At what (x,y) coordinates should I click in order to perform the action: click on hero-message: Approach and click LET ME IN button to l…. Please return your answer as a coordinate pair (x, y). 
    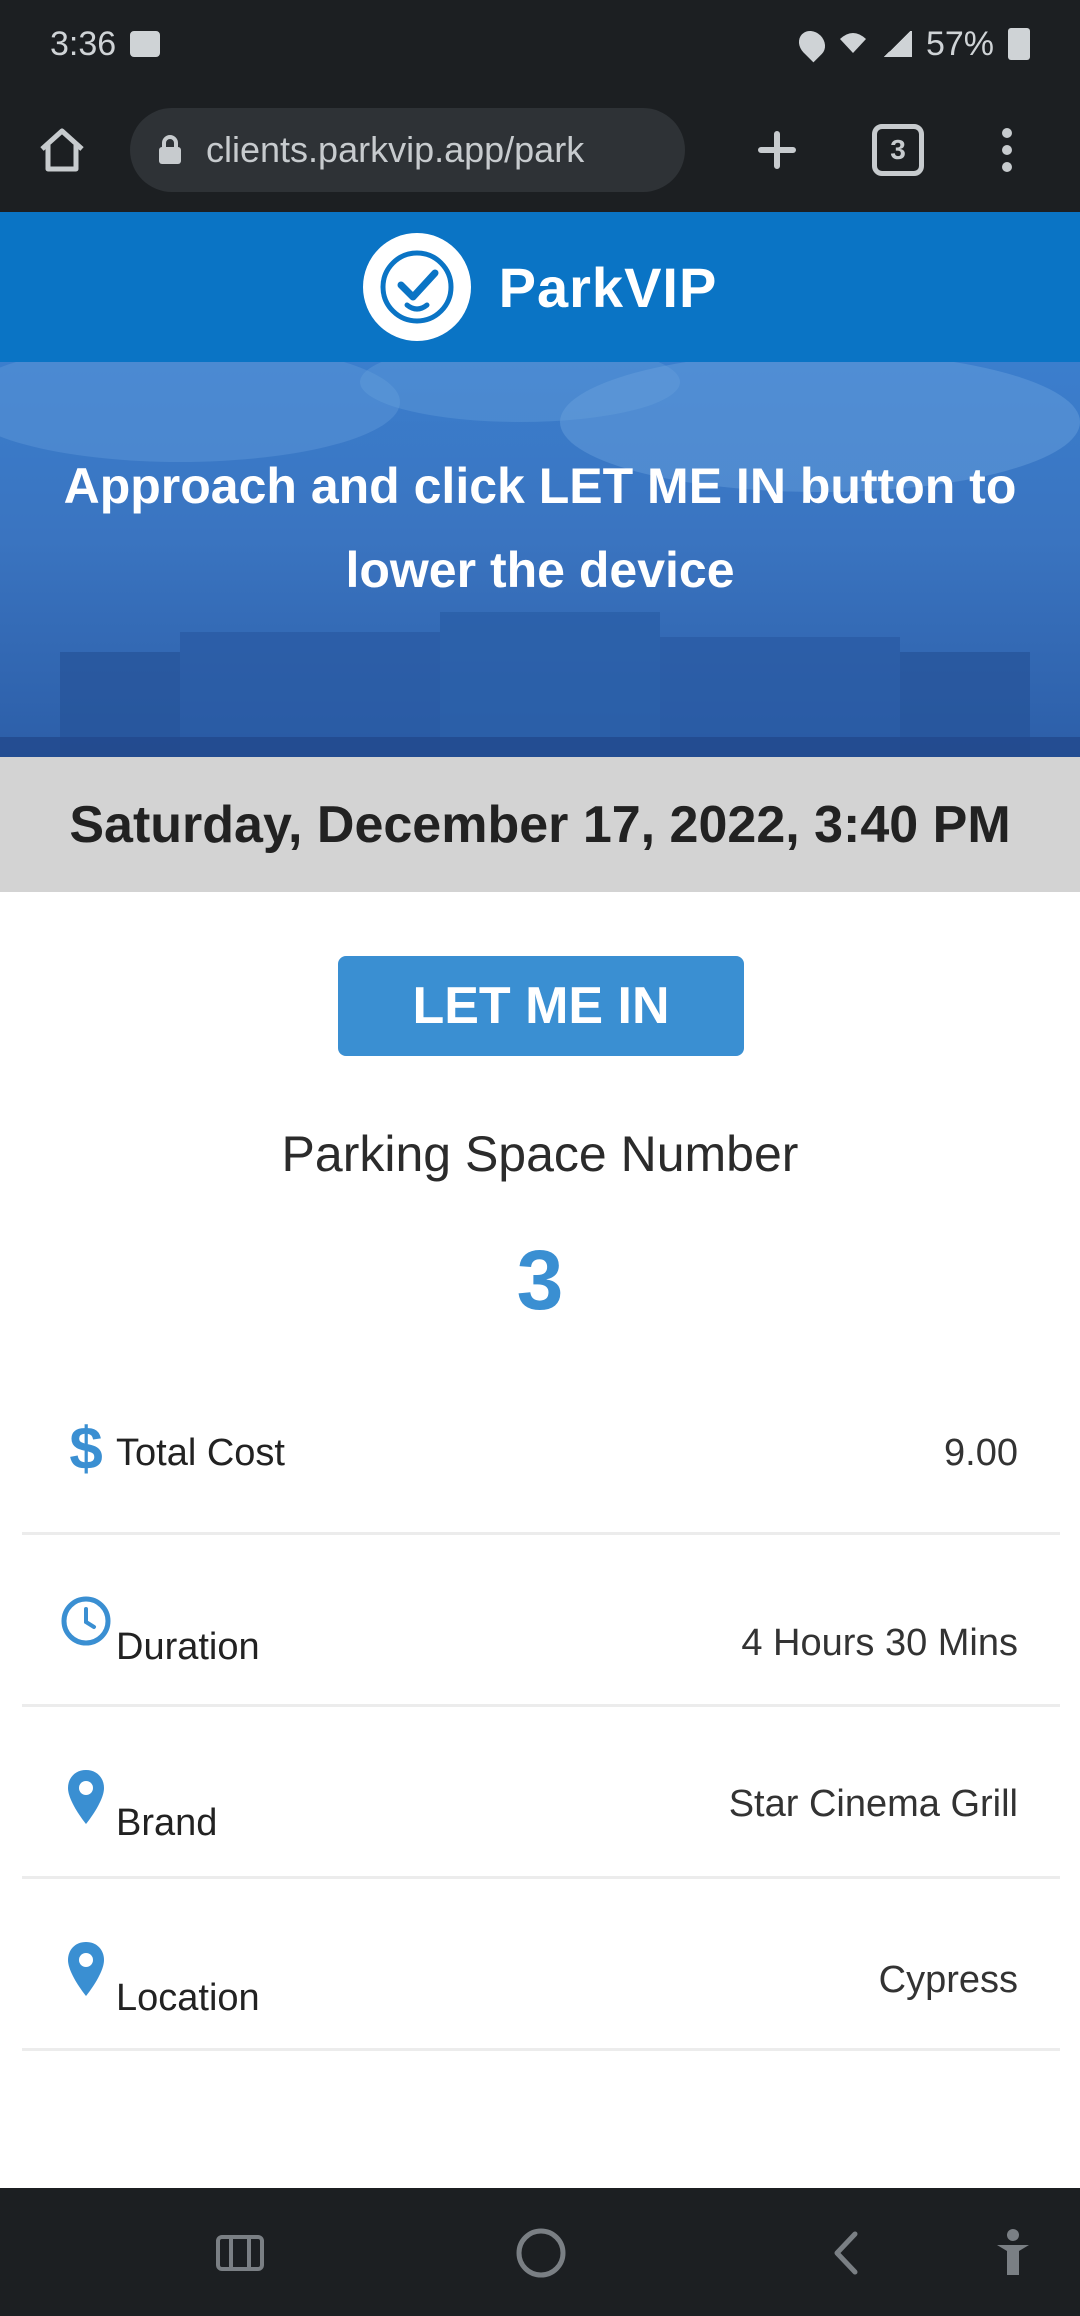
    Looking at the image, I should click on (540, 528).